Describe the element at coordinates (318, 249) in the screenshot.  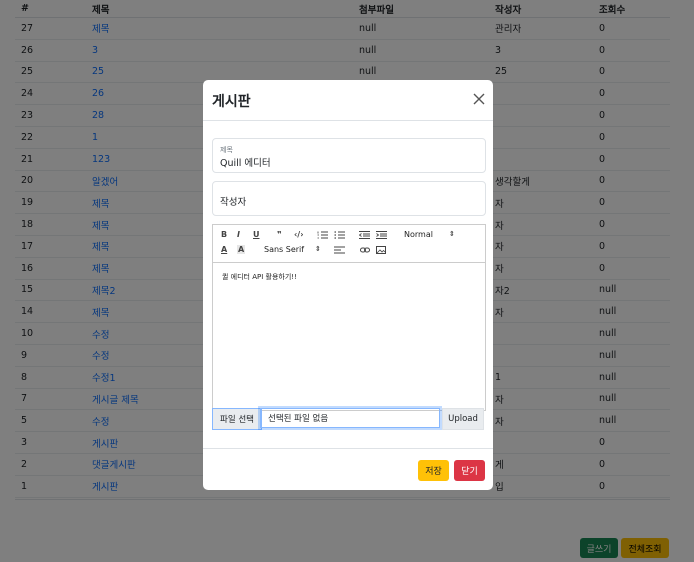
I see `font-chevron-icon: ⇕` at that location.